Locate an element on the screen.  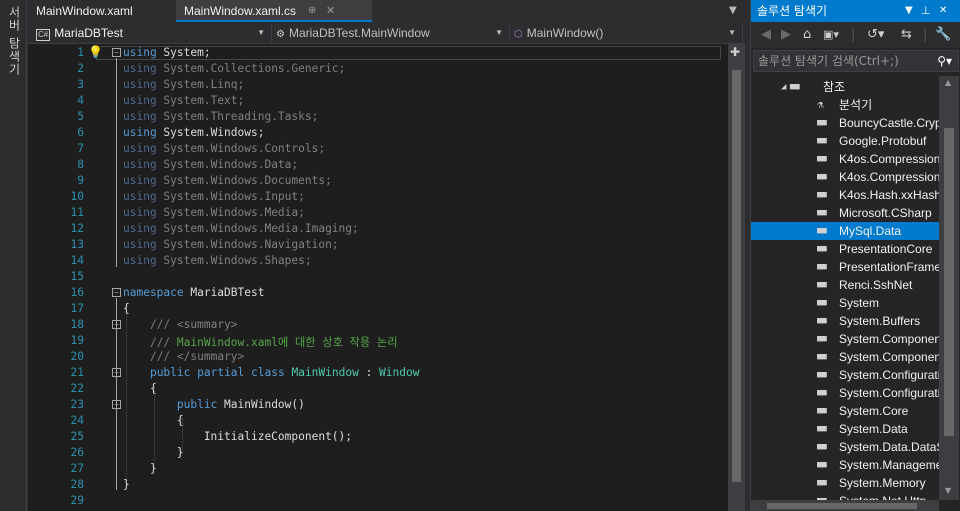
tree-item: ■■ K4os.Compression.LZ4 is located at coordinates (845, 159).